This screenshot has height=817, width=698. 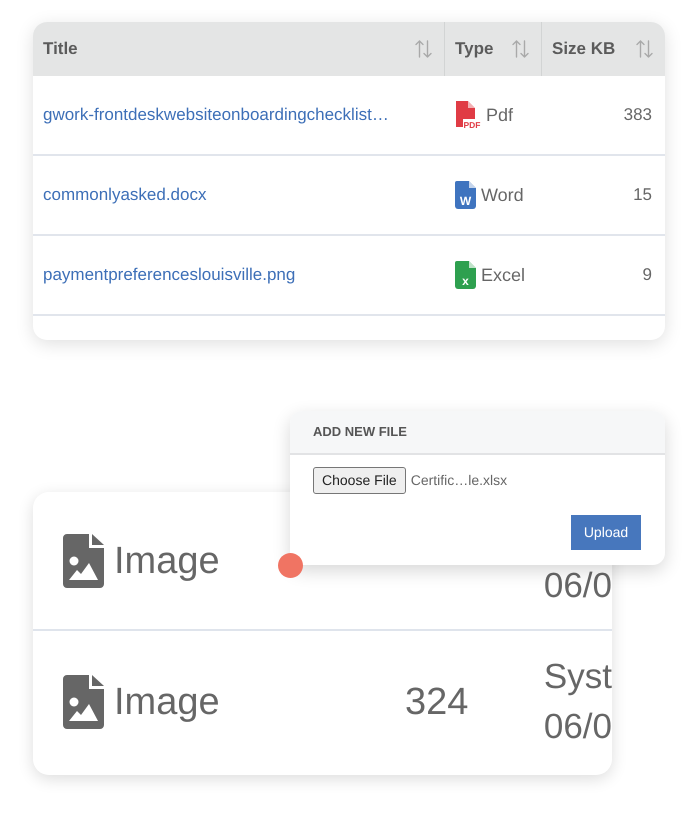 What do you see at coordinates (359, 480) in the screenshot?
I see `choose-file-button: Choose File` at bounding box center [359, 480].